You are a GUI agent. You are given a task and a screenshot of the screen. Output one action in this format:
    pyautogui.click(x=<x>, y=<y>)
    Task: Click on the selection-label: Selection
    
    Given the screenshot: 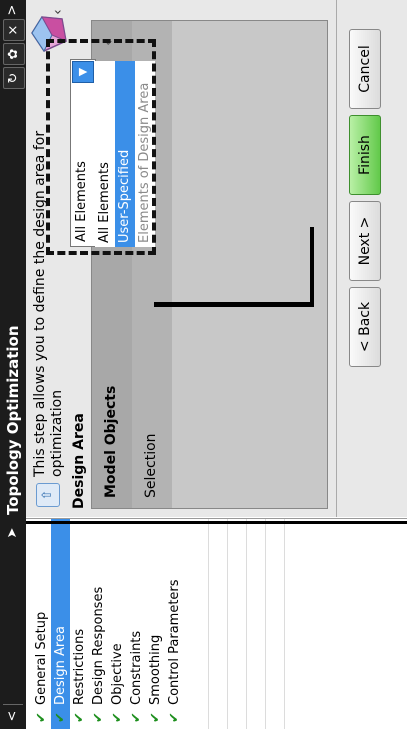 What is the action you would take?
    pyautogui.click(x=151, y=465)
    